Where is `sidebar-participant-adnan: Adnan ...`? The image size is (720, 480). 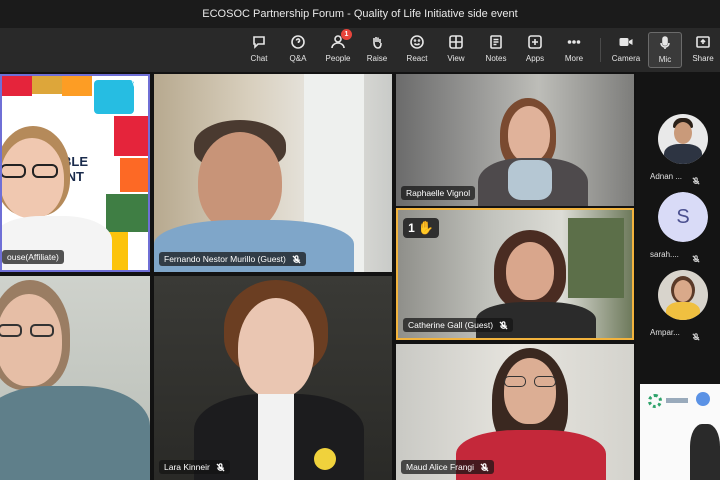
sidebar-participant-adnan: Adnan ... is located at coordinates (678, 150).